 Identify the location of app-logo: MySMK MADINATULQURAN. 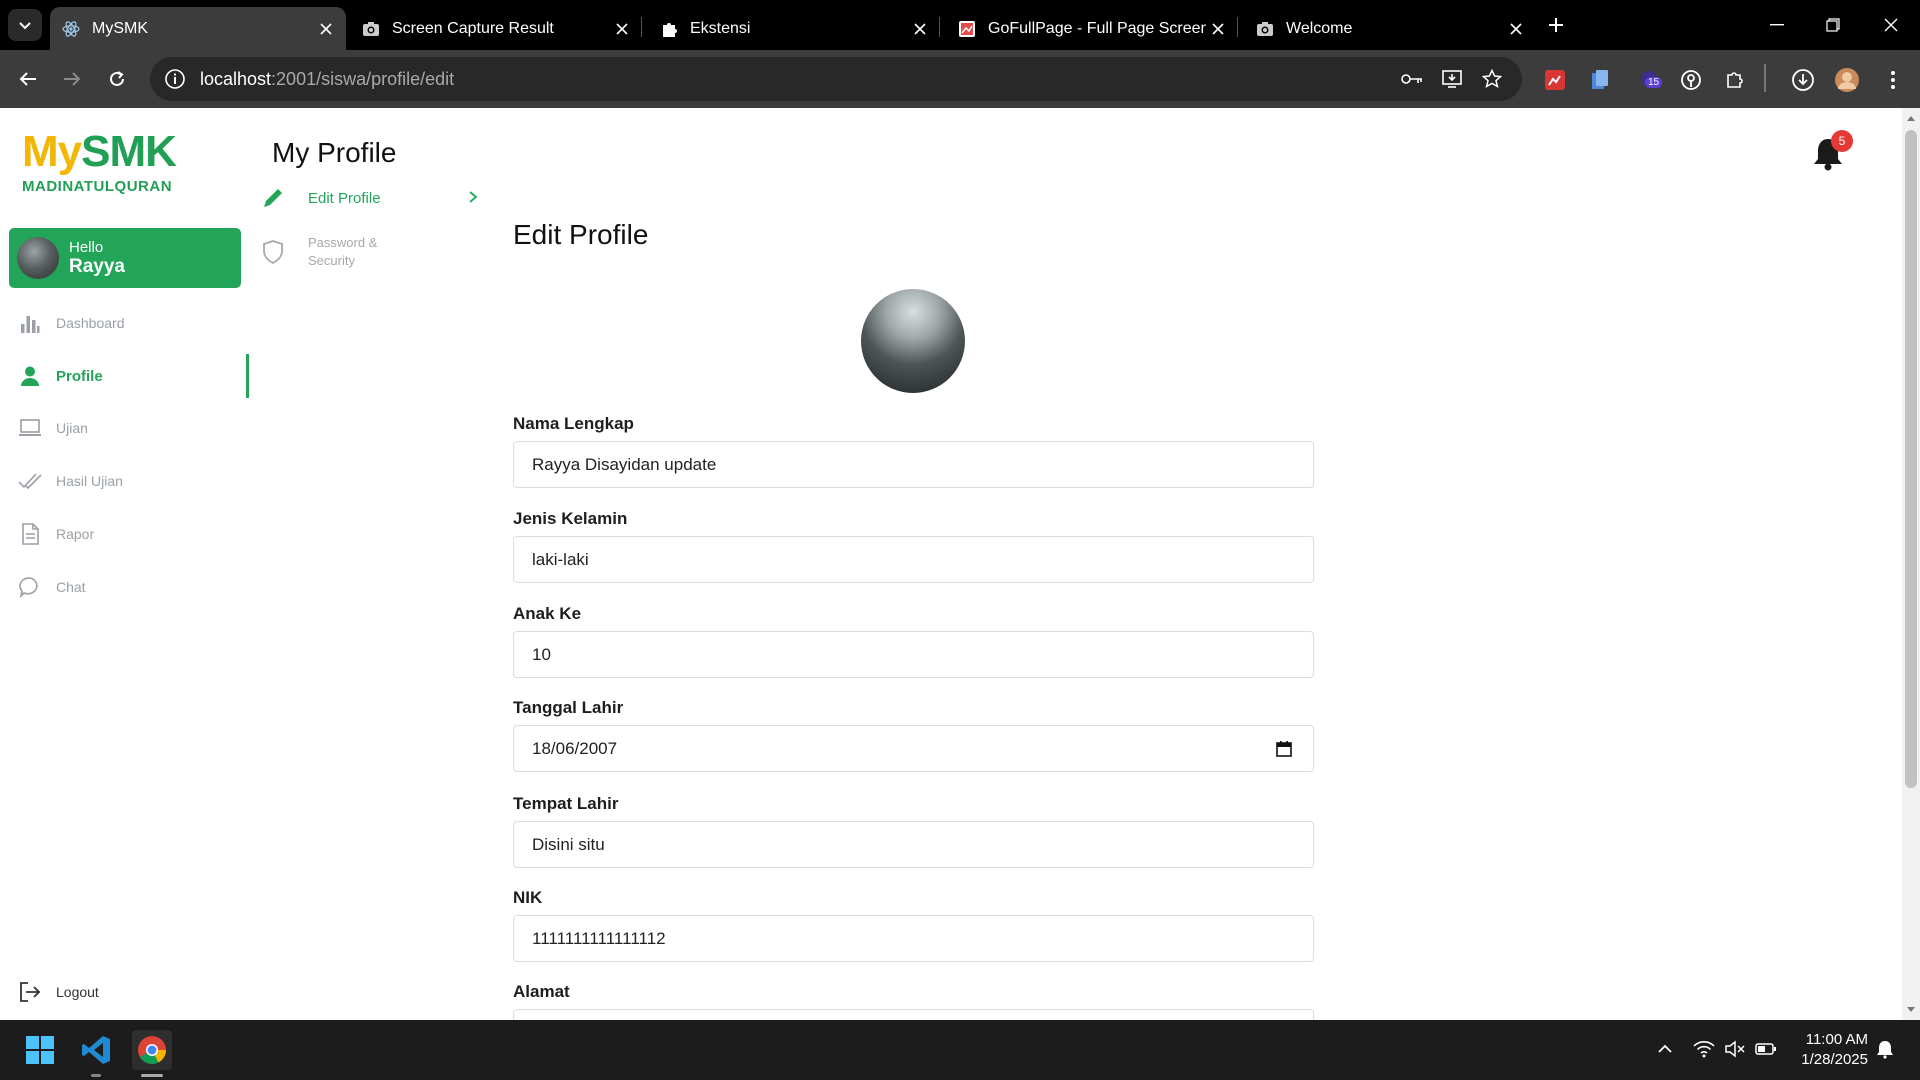
(99, 161).